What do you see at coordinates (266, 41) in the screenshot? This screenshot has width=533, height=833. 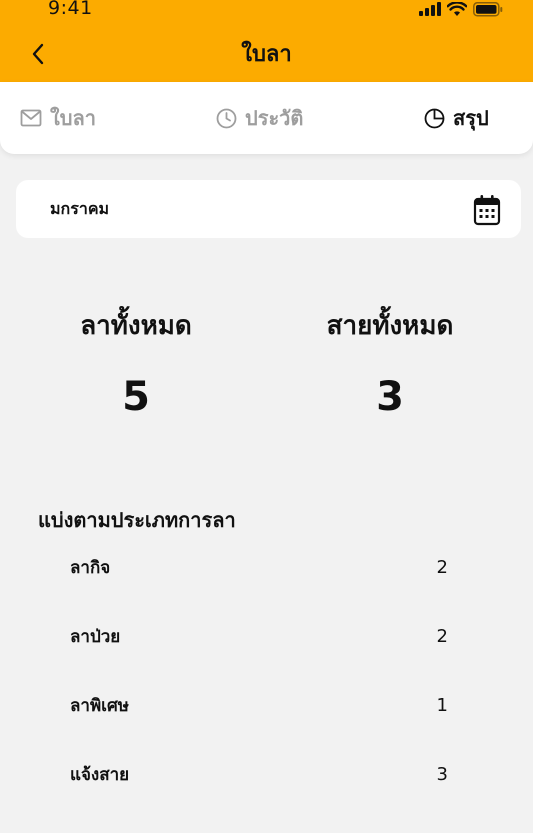 I see `app-header: 9:41 ใบลา` at bounding box center [266, 41].